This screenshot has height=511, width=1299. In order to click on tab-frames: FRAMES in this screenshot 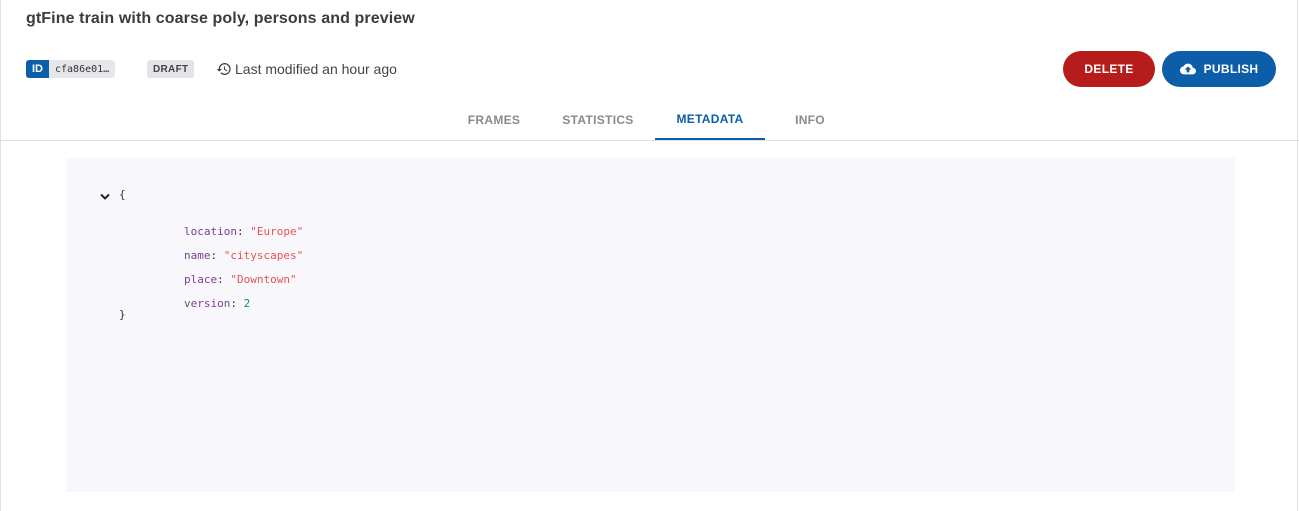, I will do `click(494, 120)`.